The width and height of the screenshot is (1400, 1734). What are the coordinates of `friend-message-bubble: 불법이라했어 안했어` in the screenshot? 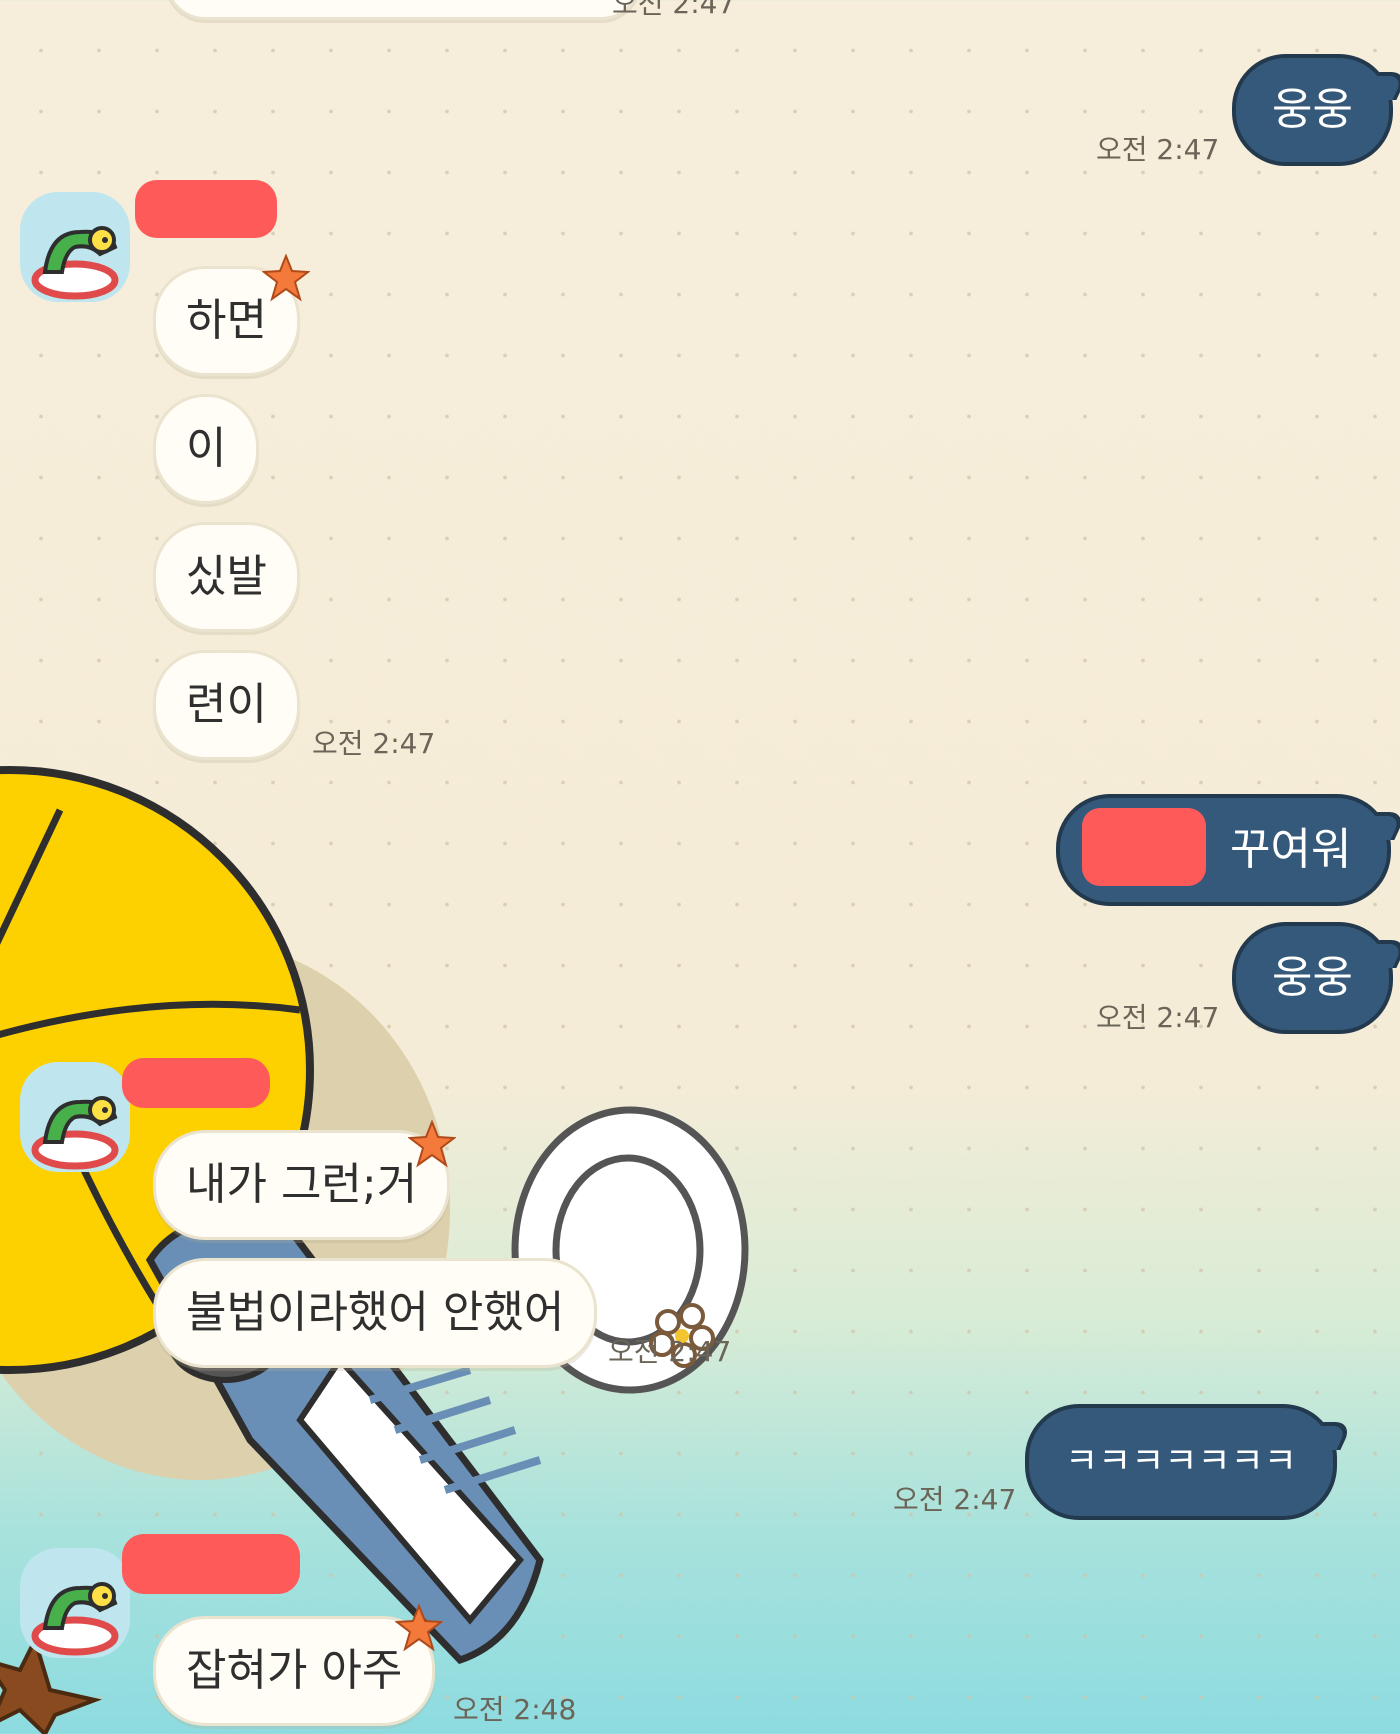 It's located at (375, 1313).